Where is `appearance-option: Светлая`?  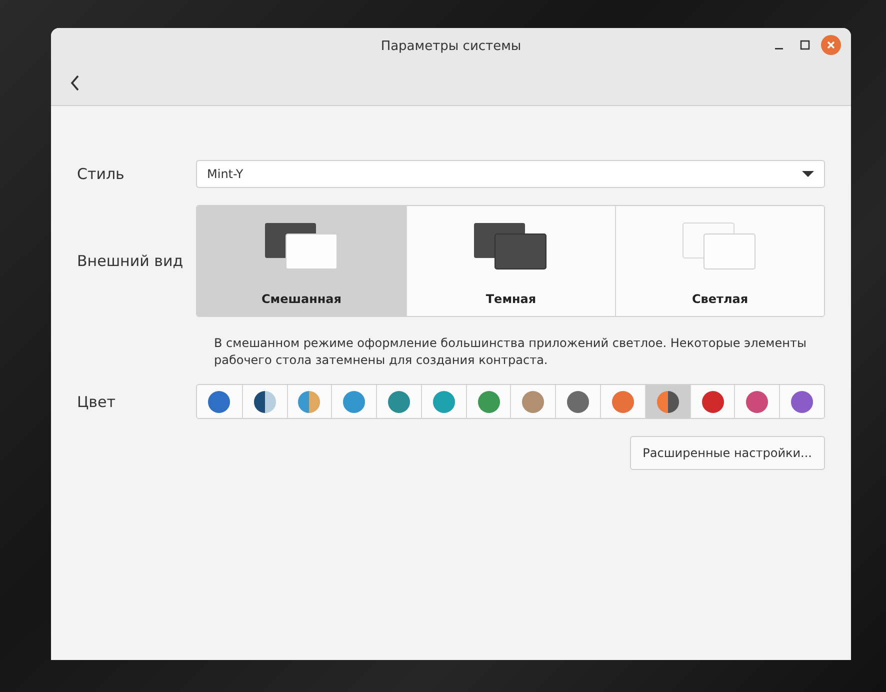
appearance-option: Светлая is located at coordinates (719, 261).